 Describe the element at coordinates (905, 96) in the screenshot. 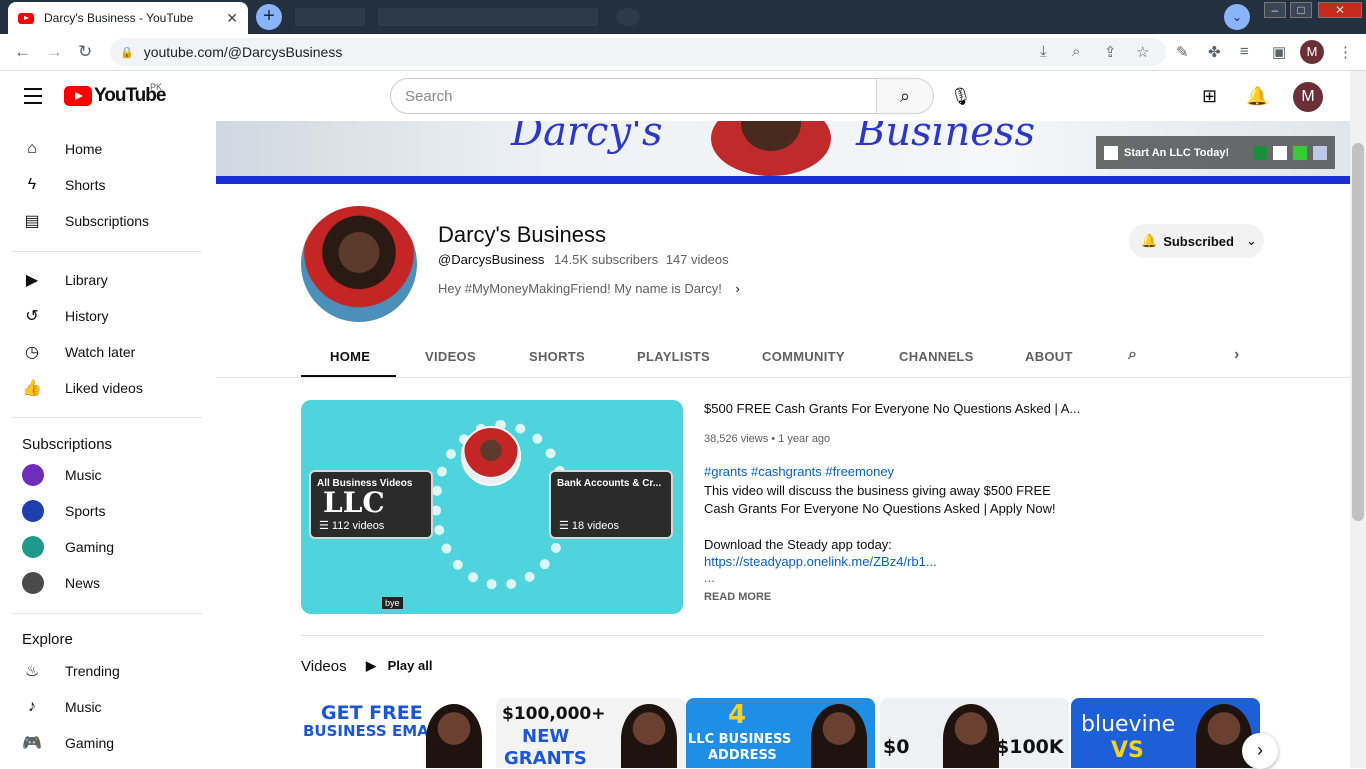

I see `search-button: ⌕` at that location.